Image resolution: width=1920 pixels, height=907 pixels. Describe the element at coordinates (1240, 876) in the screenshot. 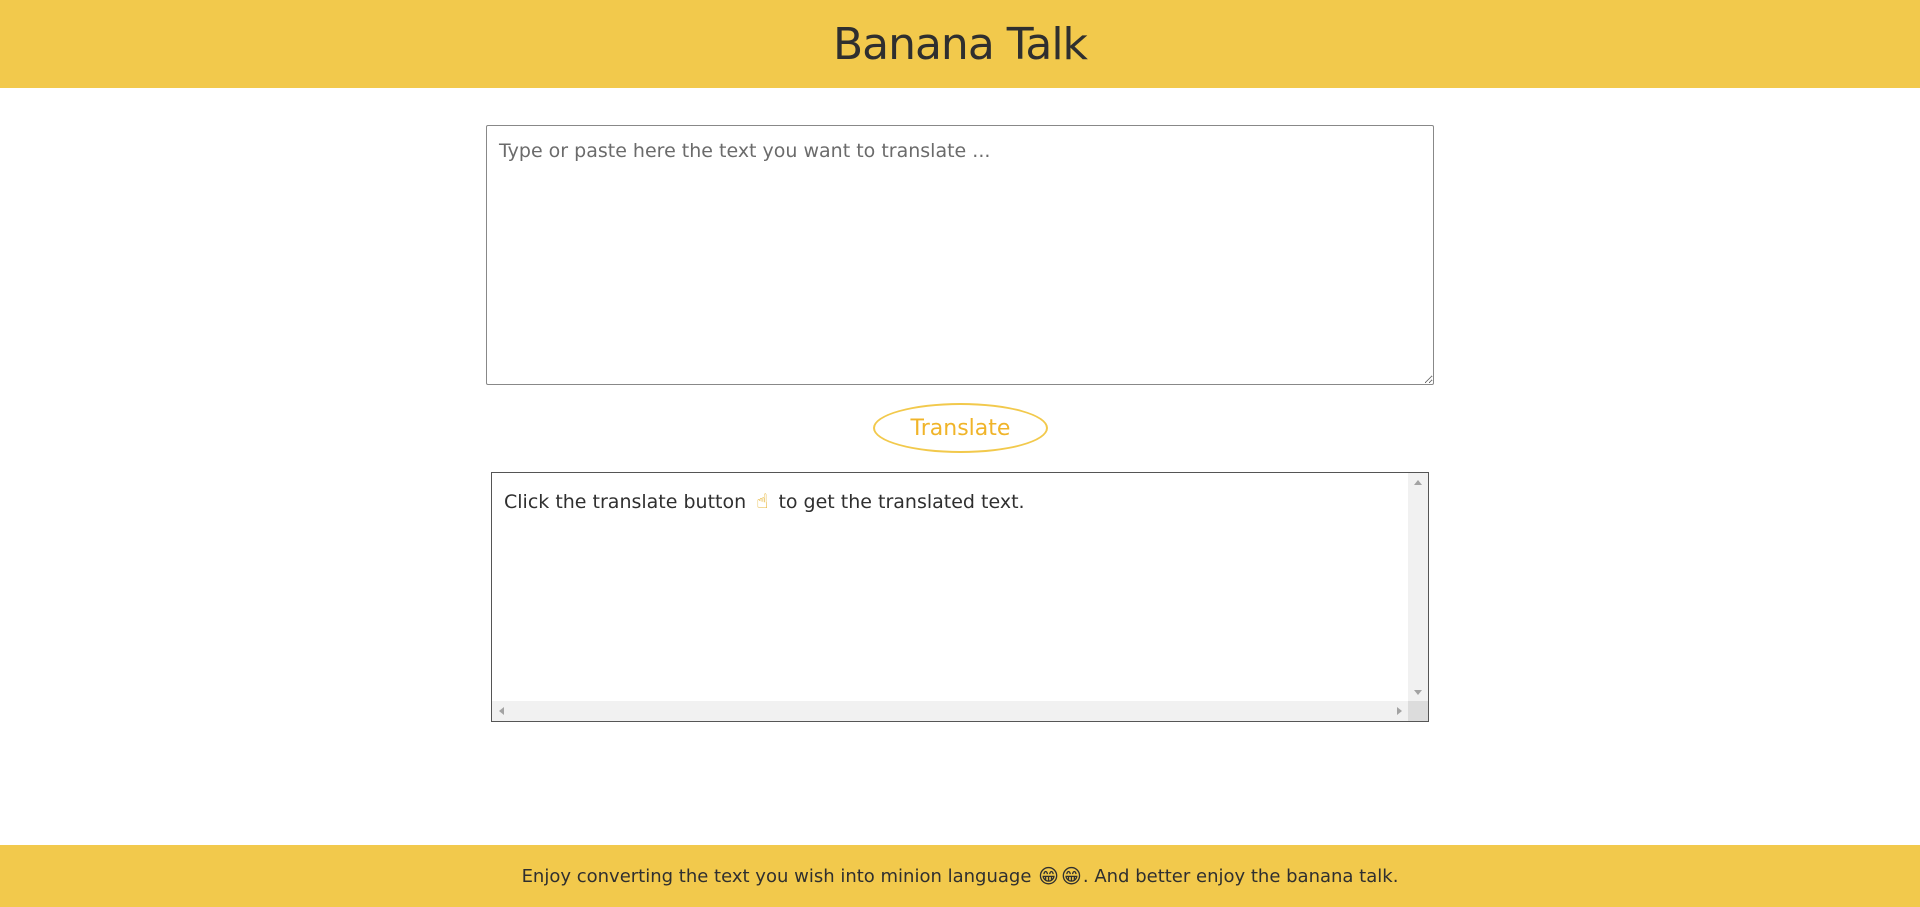

I see `footer-text-after: . And better enjoy the banana talk.` at that location.